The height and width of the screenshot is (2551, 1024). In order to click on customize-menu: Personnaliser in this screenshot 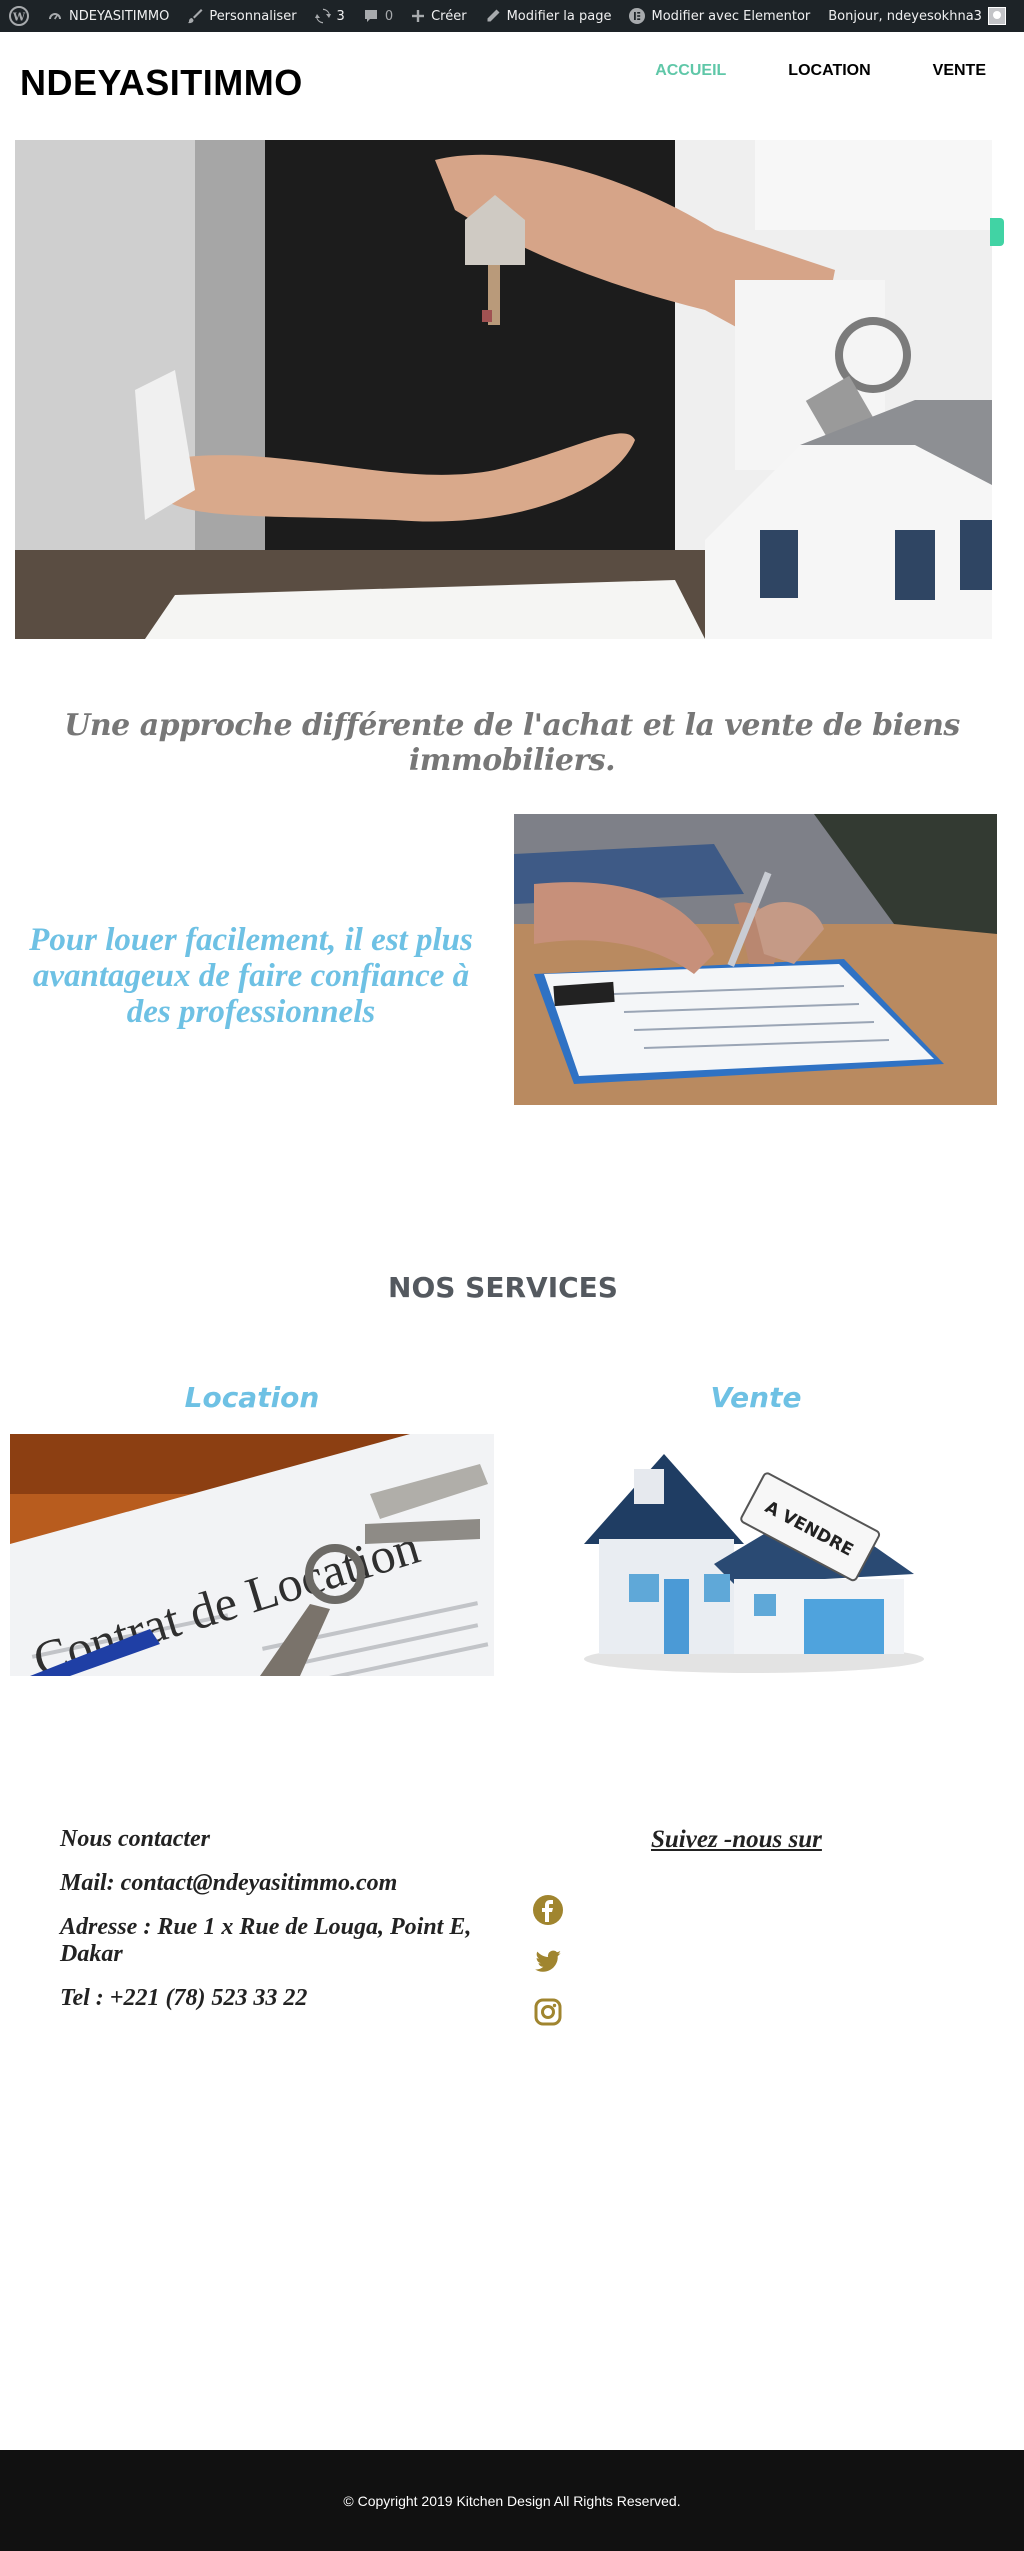, I will do `click(241, 16)`.